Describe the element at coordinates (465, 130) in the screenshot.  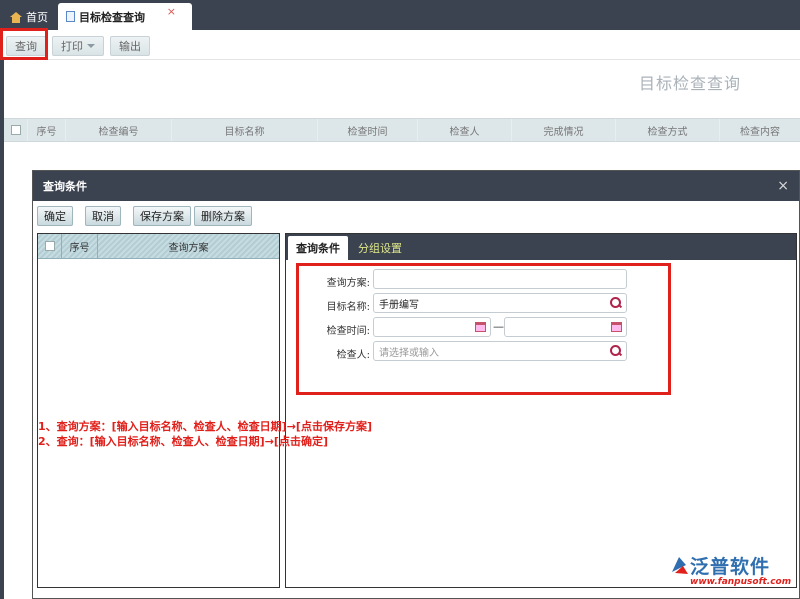
I see `grid-col-inspector: 检查人` at that location.